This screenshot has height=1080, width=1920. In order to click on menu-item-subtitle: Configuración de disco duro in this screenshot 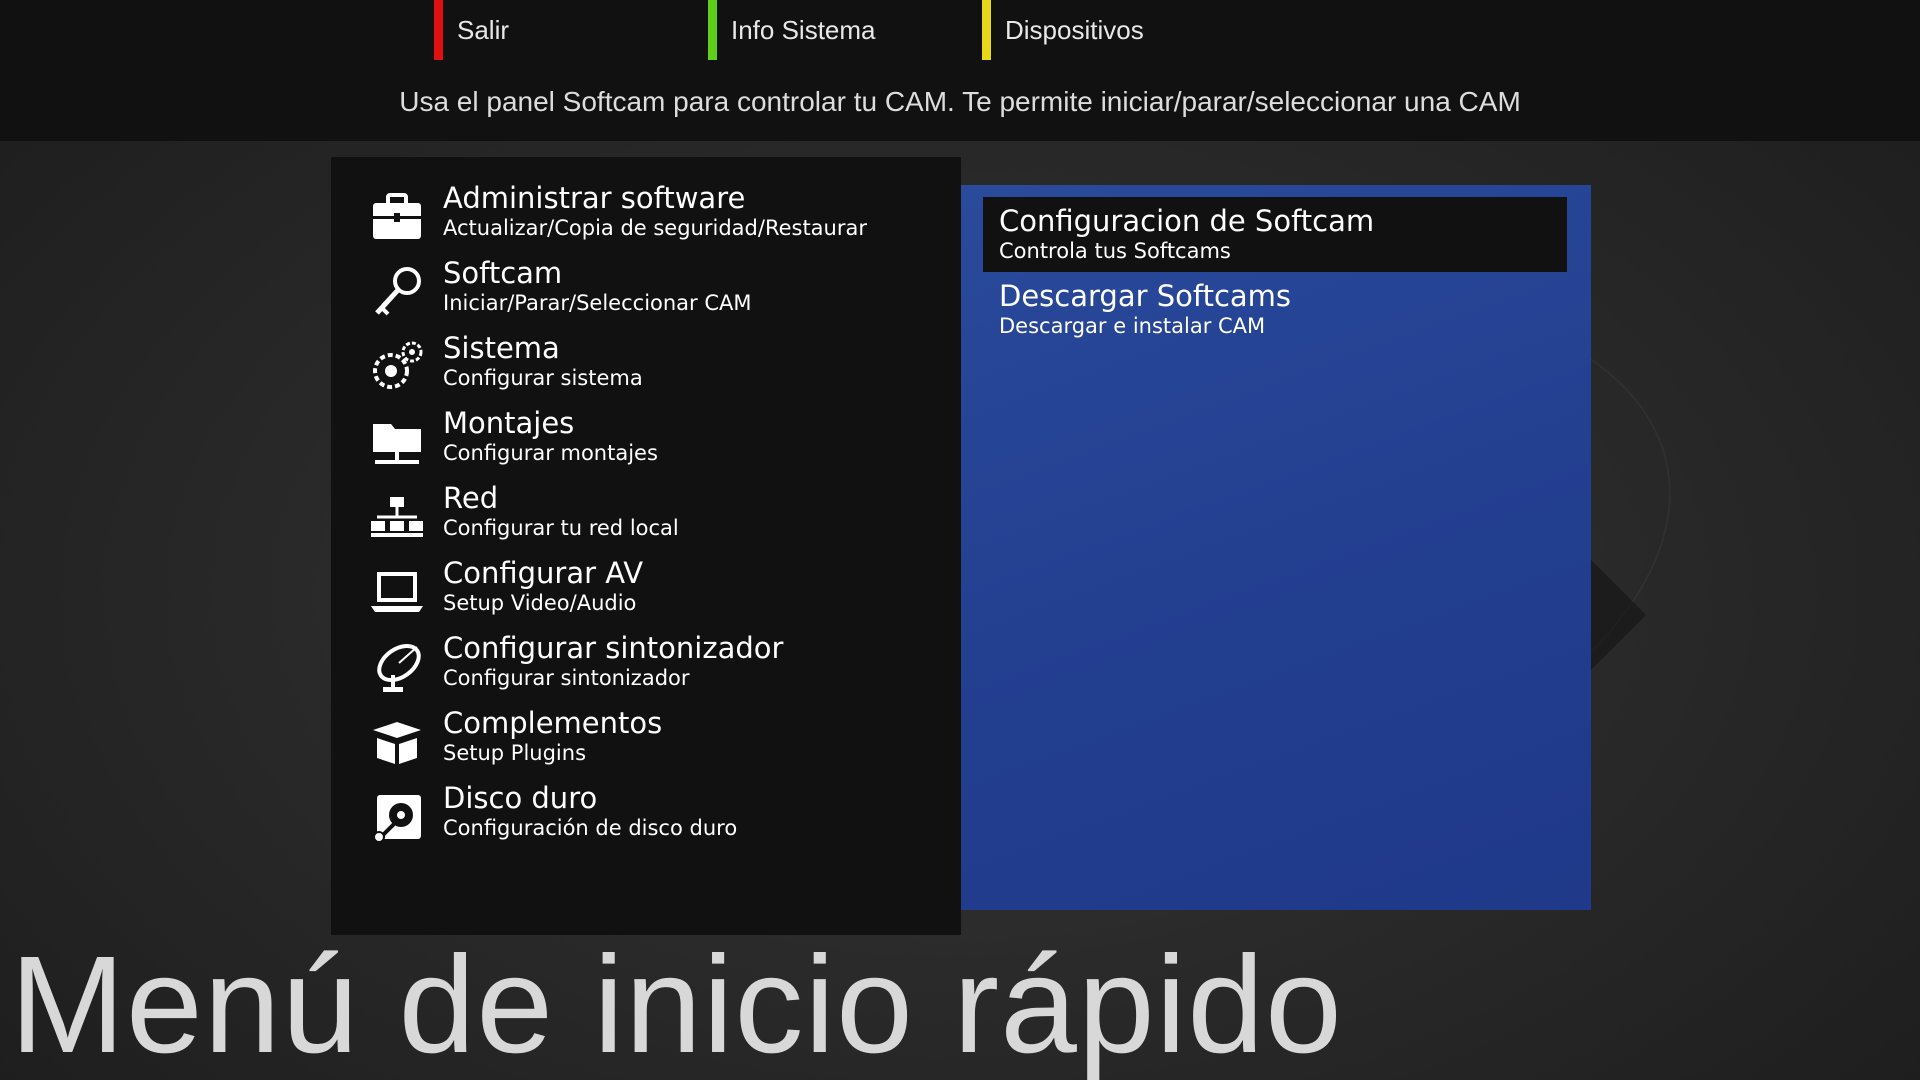, I will do `click(590, 828)`.